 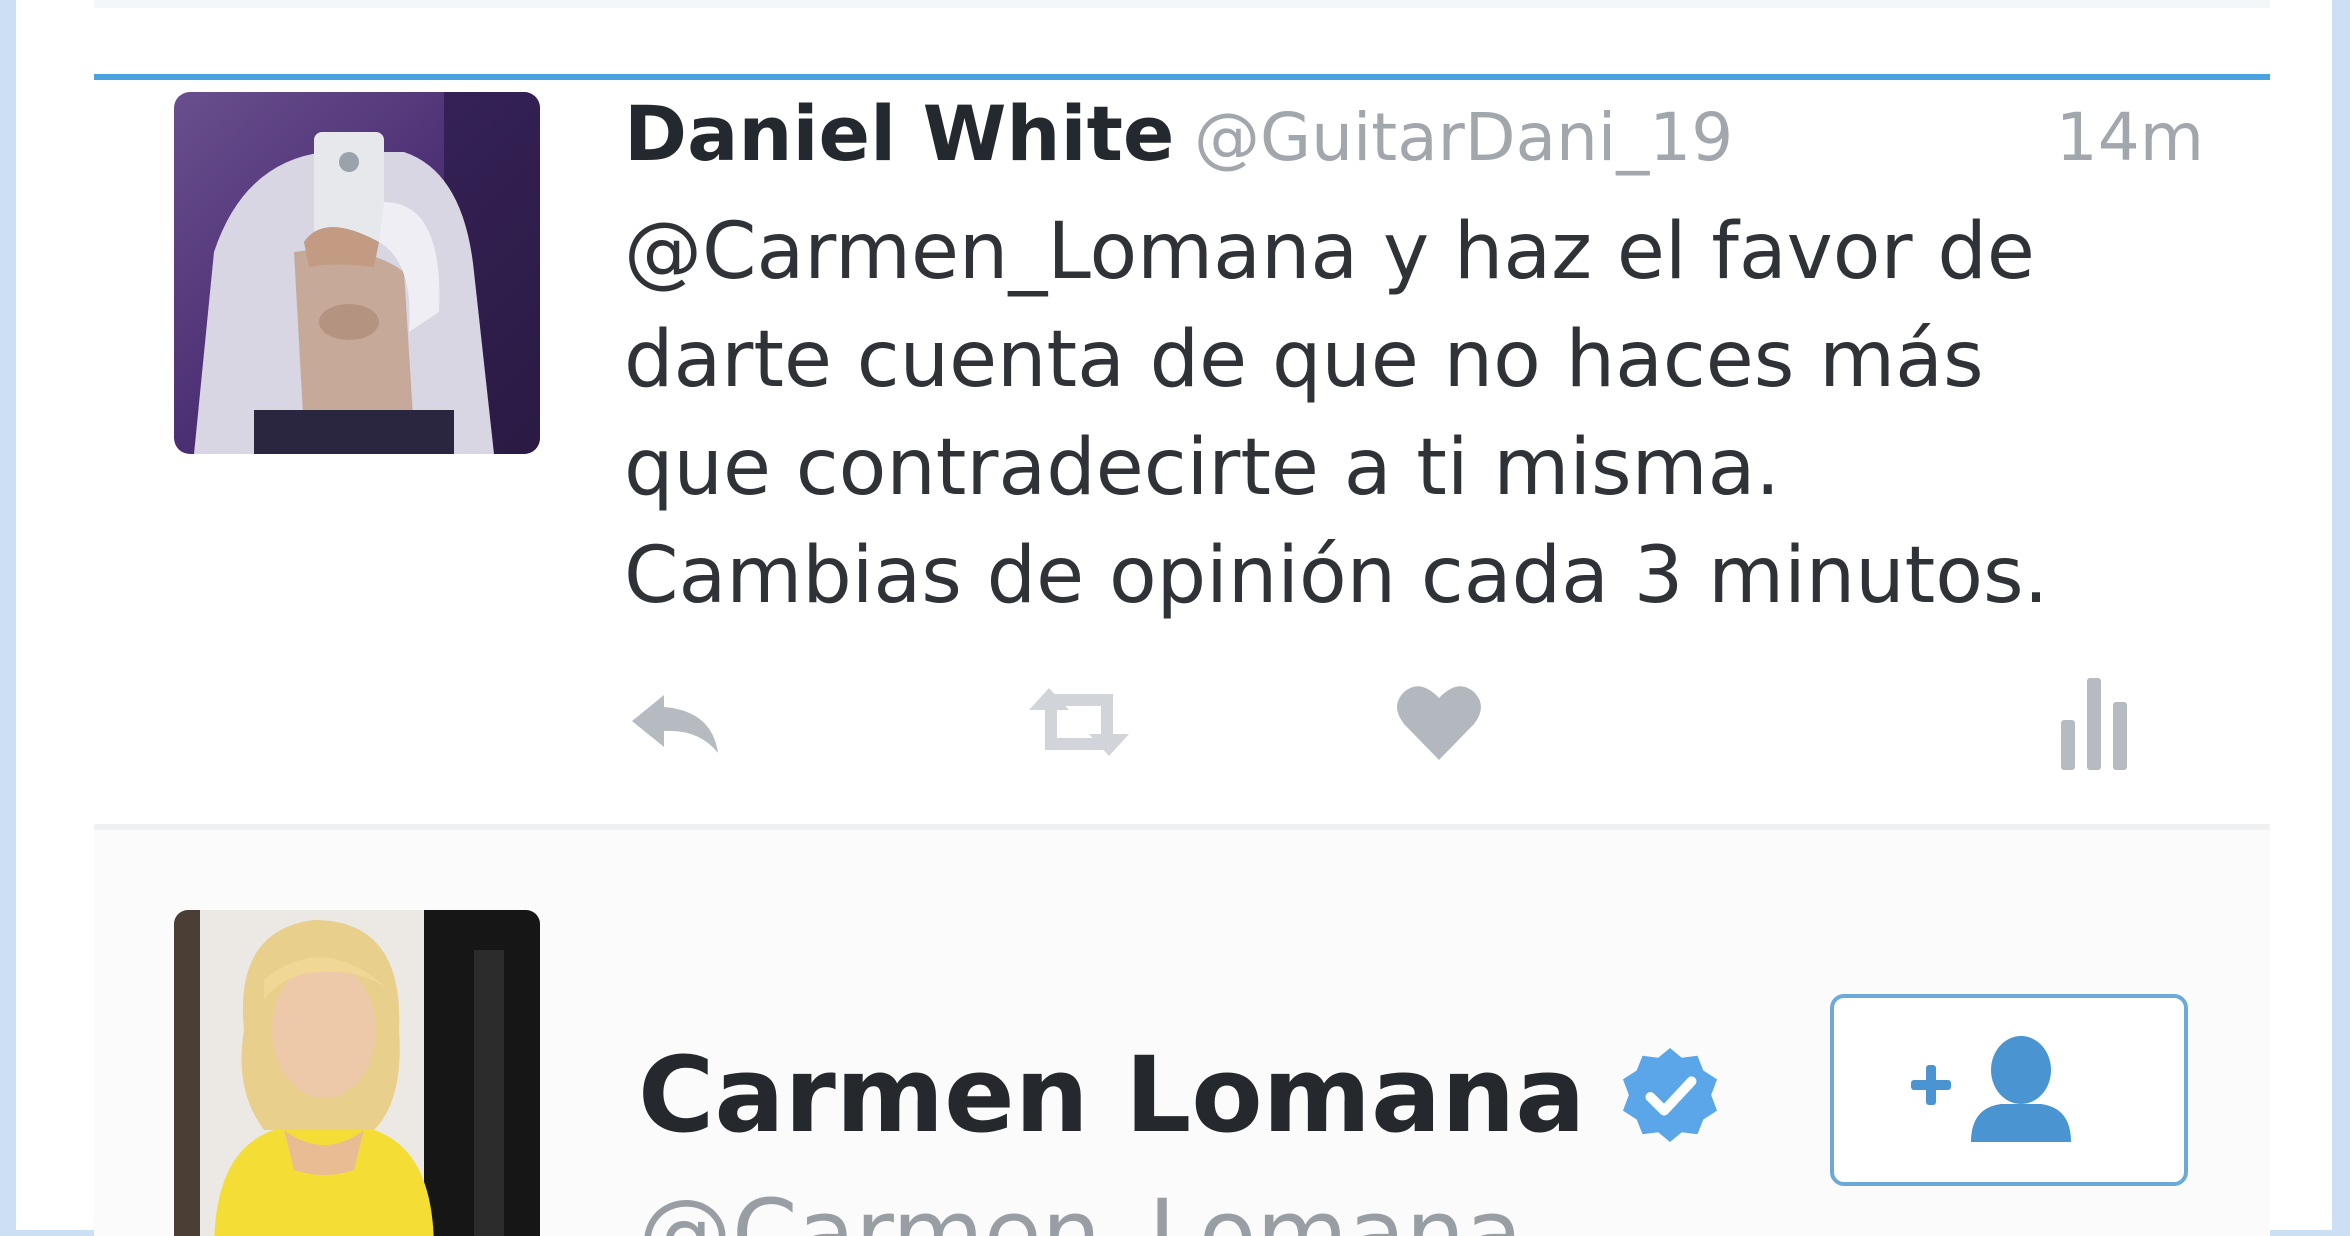 What do you see at coordinates (357, 1073) in the screenshot?
I see `profile-avatar` at bounding box center [357, 1073].